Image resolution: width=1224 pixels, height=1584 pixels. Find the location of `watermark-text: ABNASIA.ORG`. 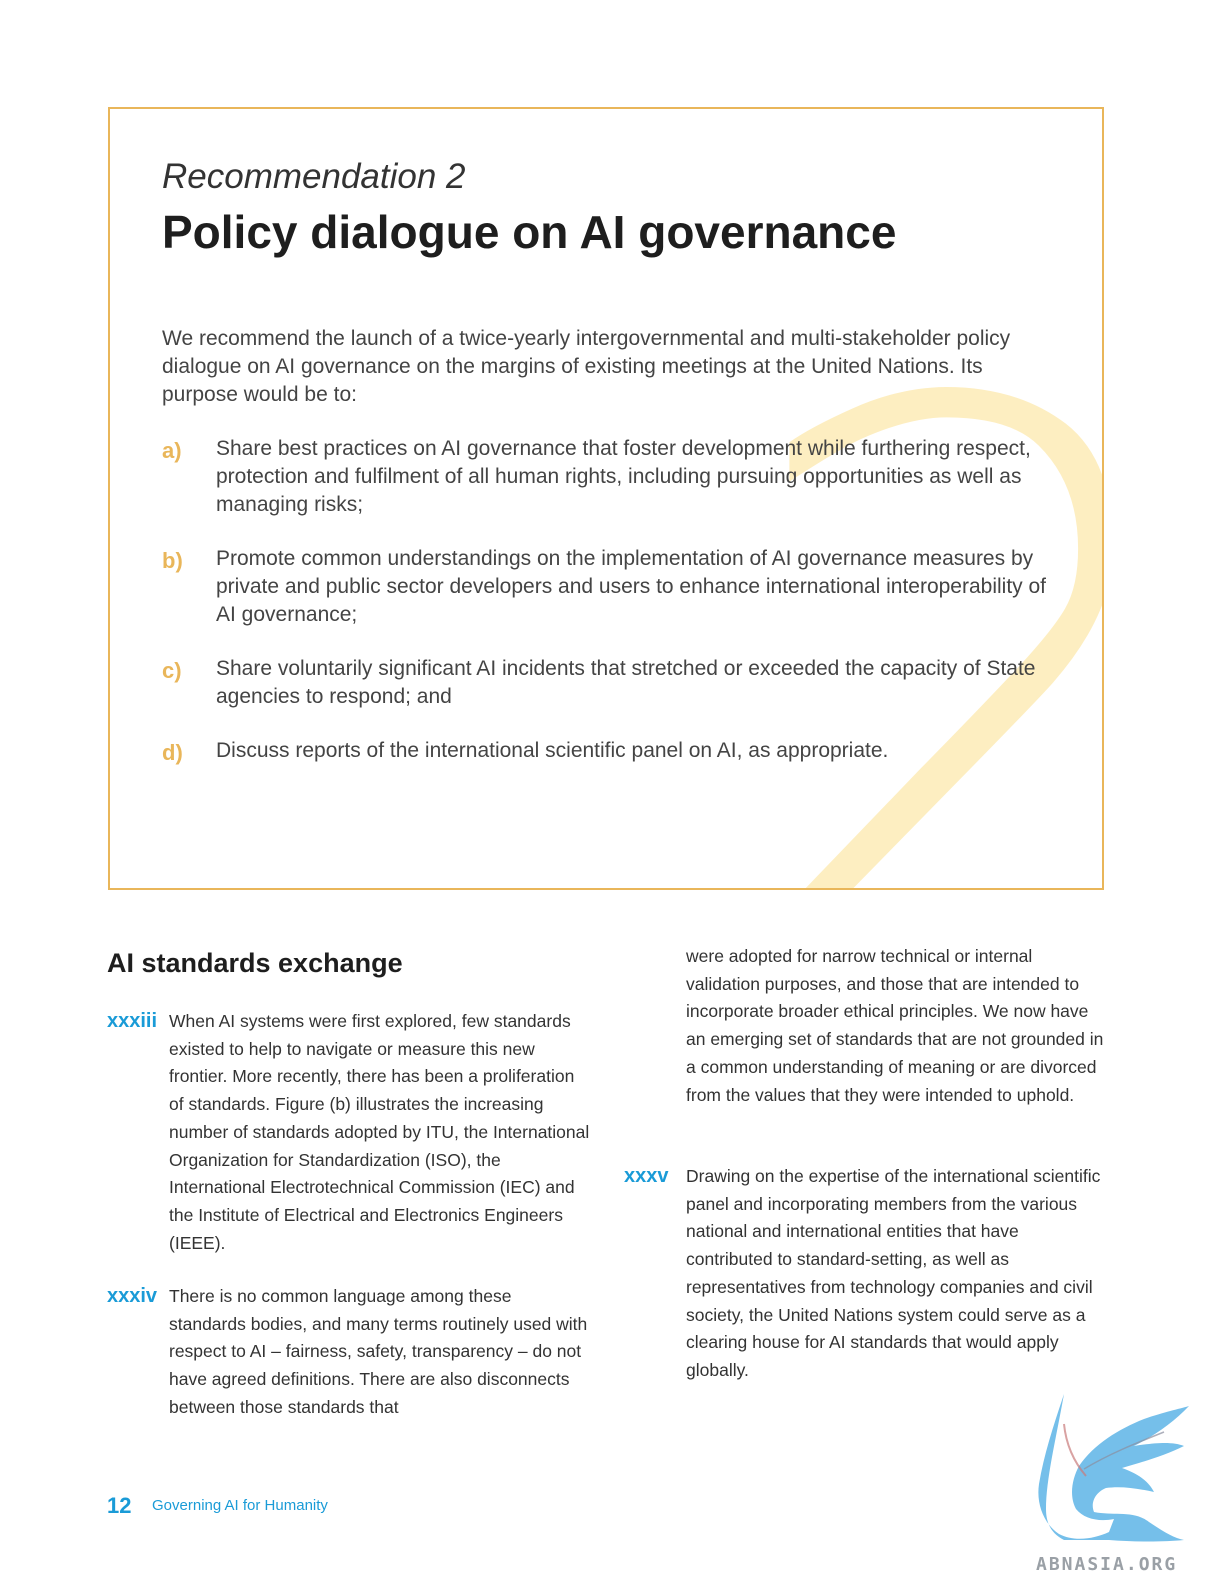

watermark-text: ABNASIA.ORG is located at coordinates (1107, 1564).